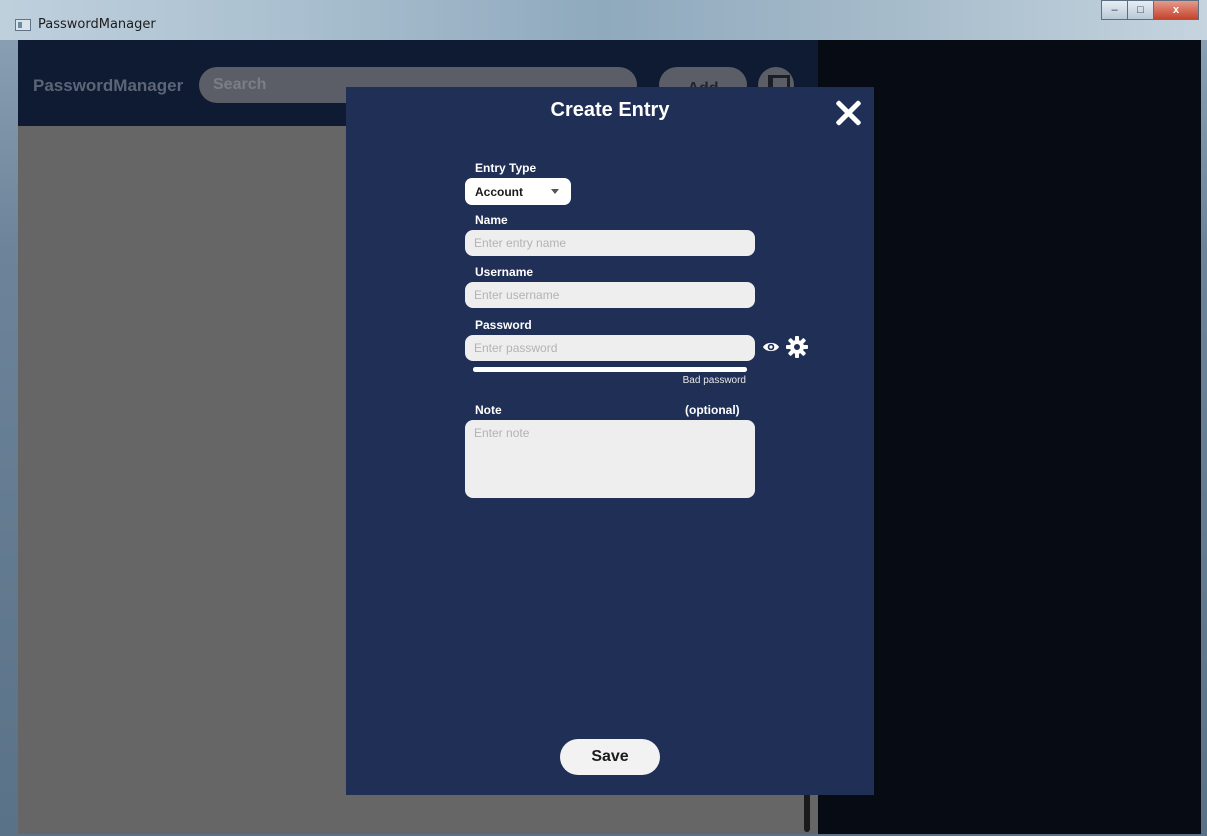 The height and width of the screenshot is (836, 1207). Describe the element at coordinates (506, 168) in the screenshot. I see `entry-type-label: Entry Type` at that location.